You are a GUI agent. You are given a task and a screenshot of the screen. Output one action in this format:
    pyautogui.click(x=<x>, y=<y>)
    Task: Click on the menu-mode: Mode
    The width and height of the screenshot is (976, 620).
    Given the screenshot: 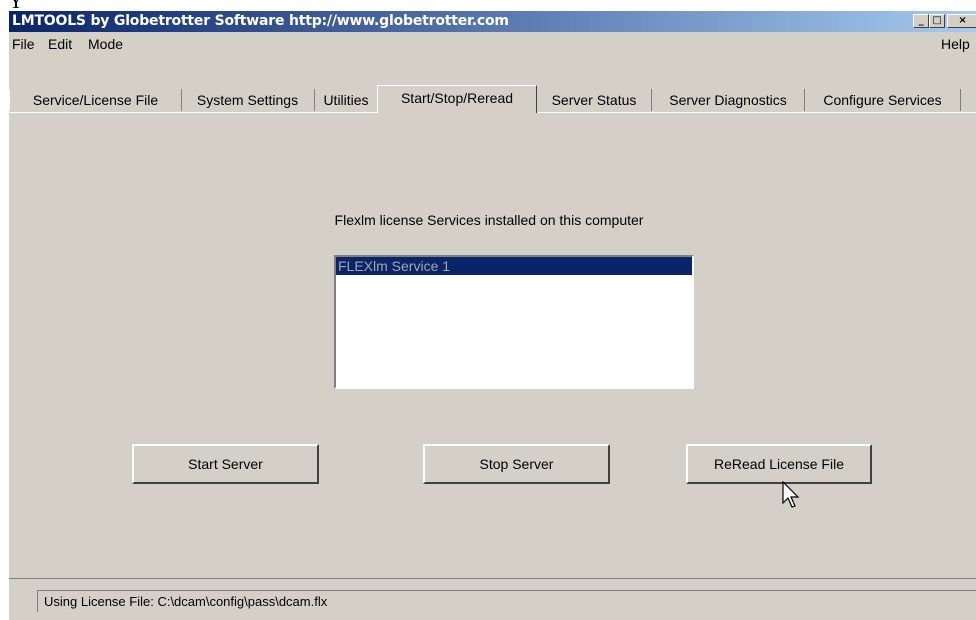 What is the action you would take?
    pyautogui.click(x=105, y=44)
    